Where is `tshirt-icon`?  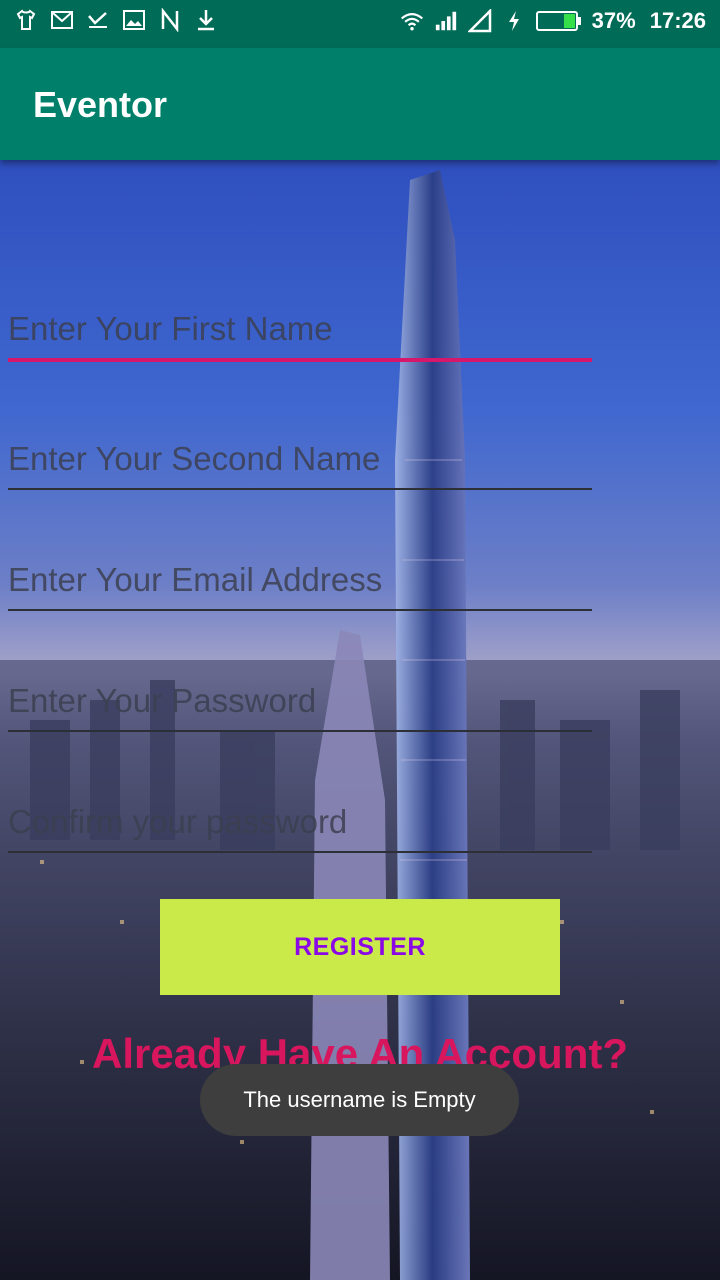
tshirt-icon is located at coordinates (26, 20).